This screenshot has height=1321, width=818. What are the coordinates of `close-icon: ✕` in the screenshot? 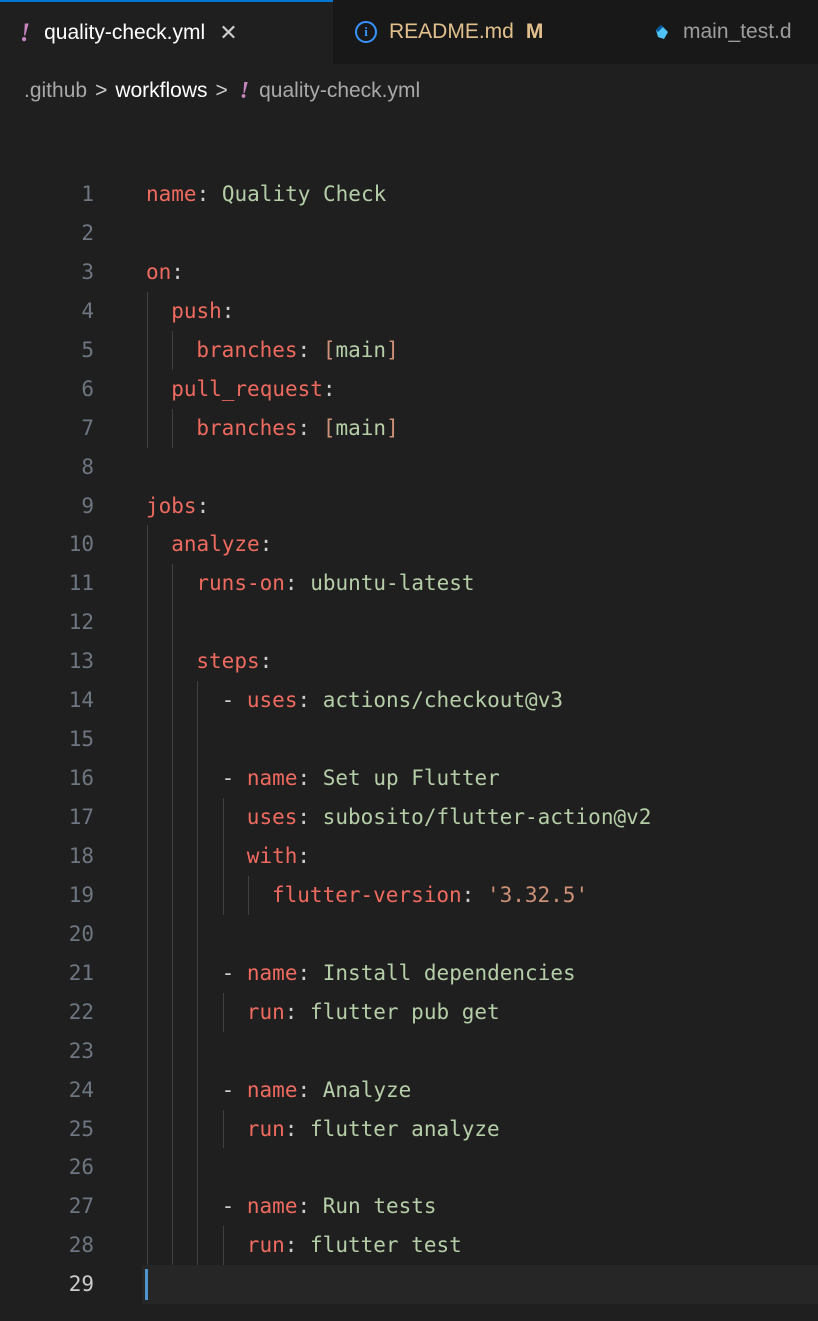 It's located at (228, 33).